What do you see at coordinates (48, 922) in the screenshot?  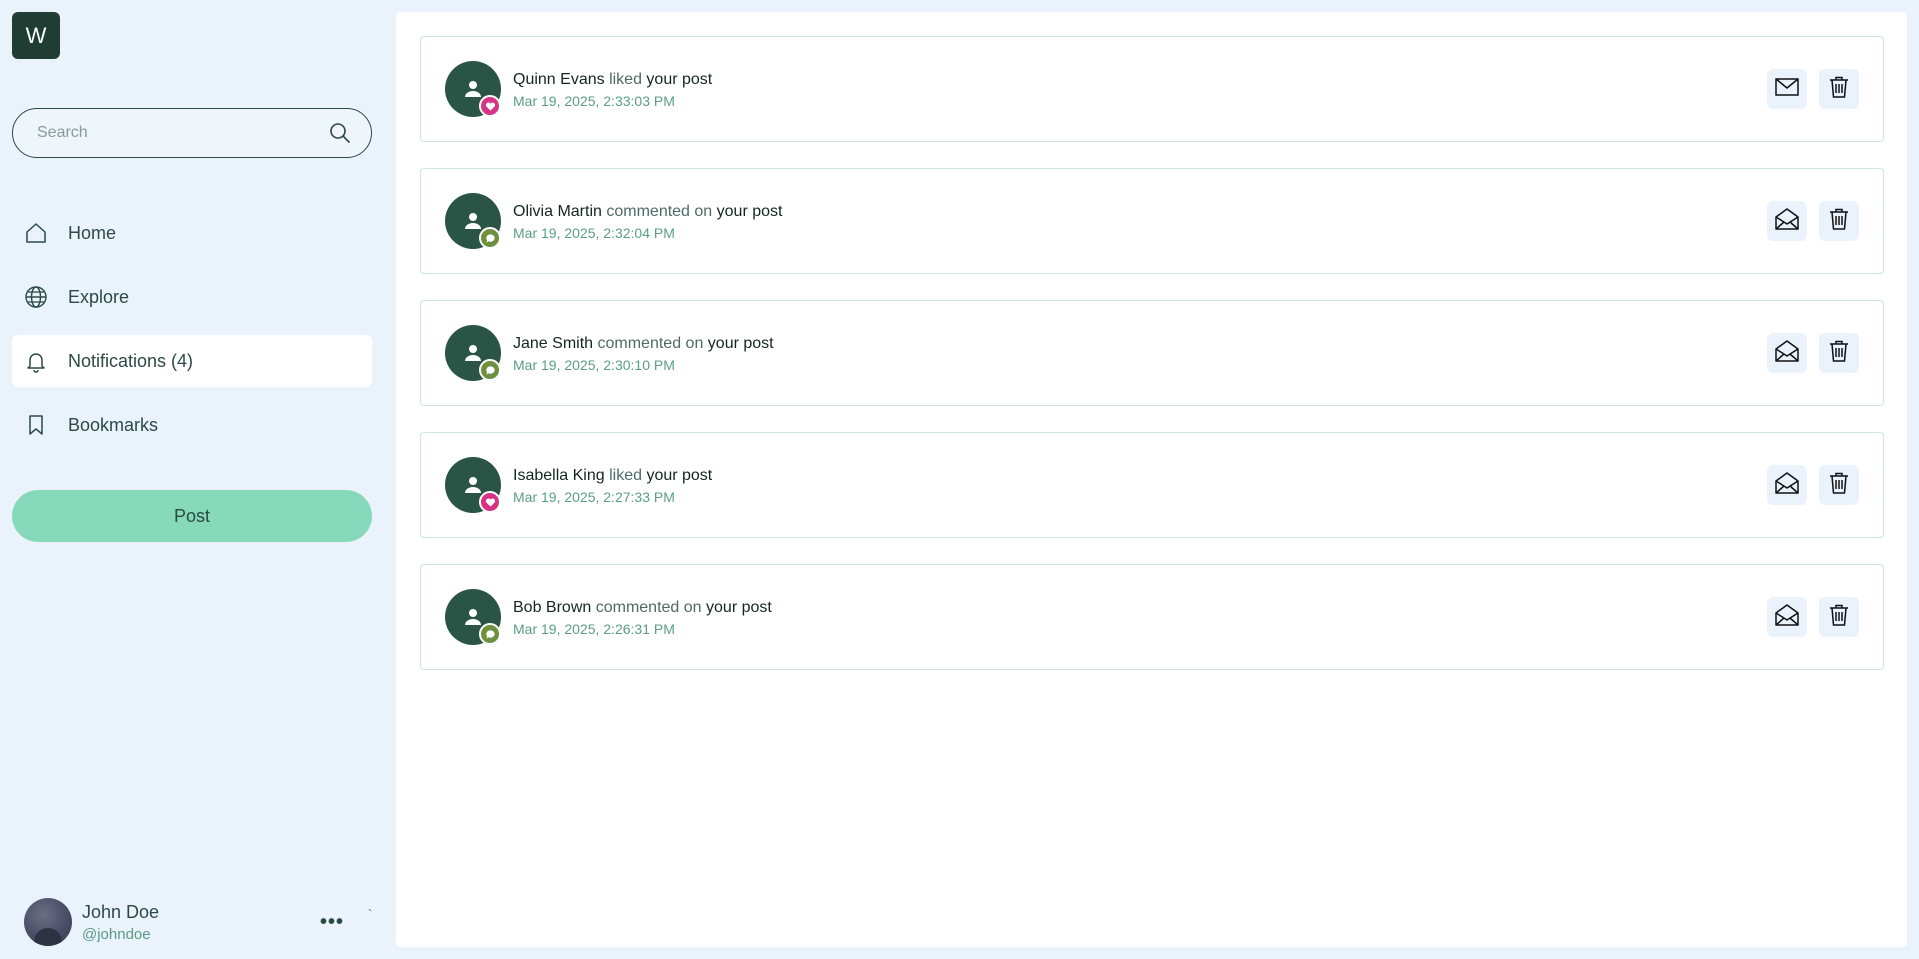 I see `avatar` at bounding box center [48, 922].